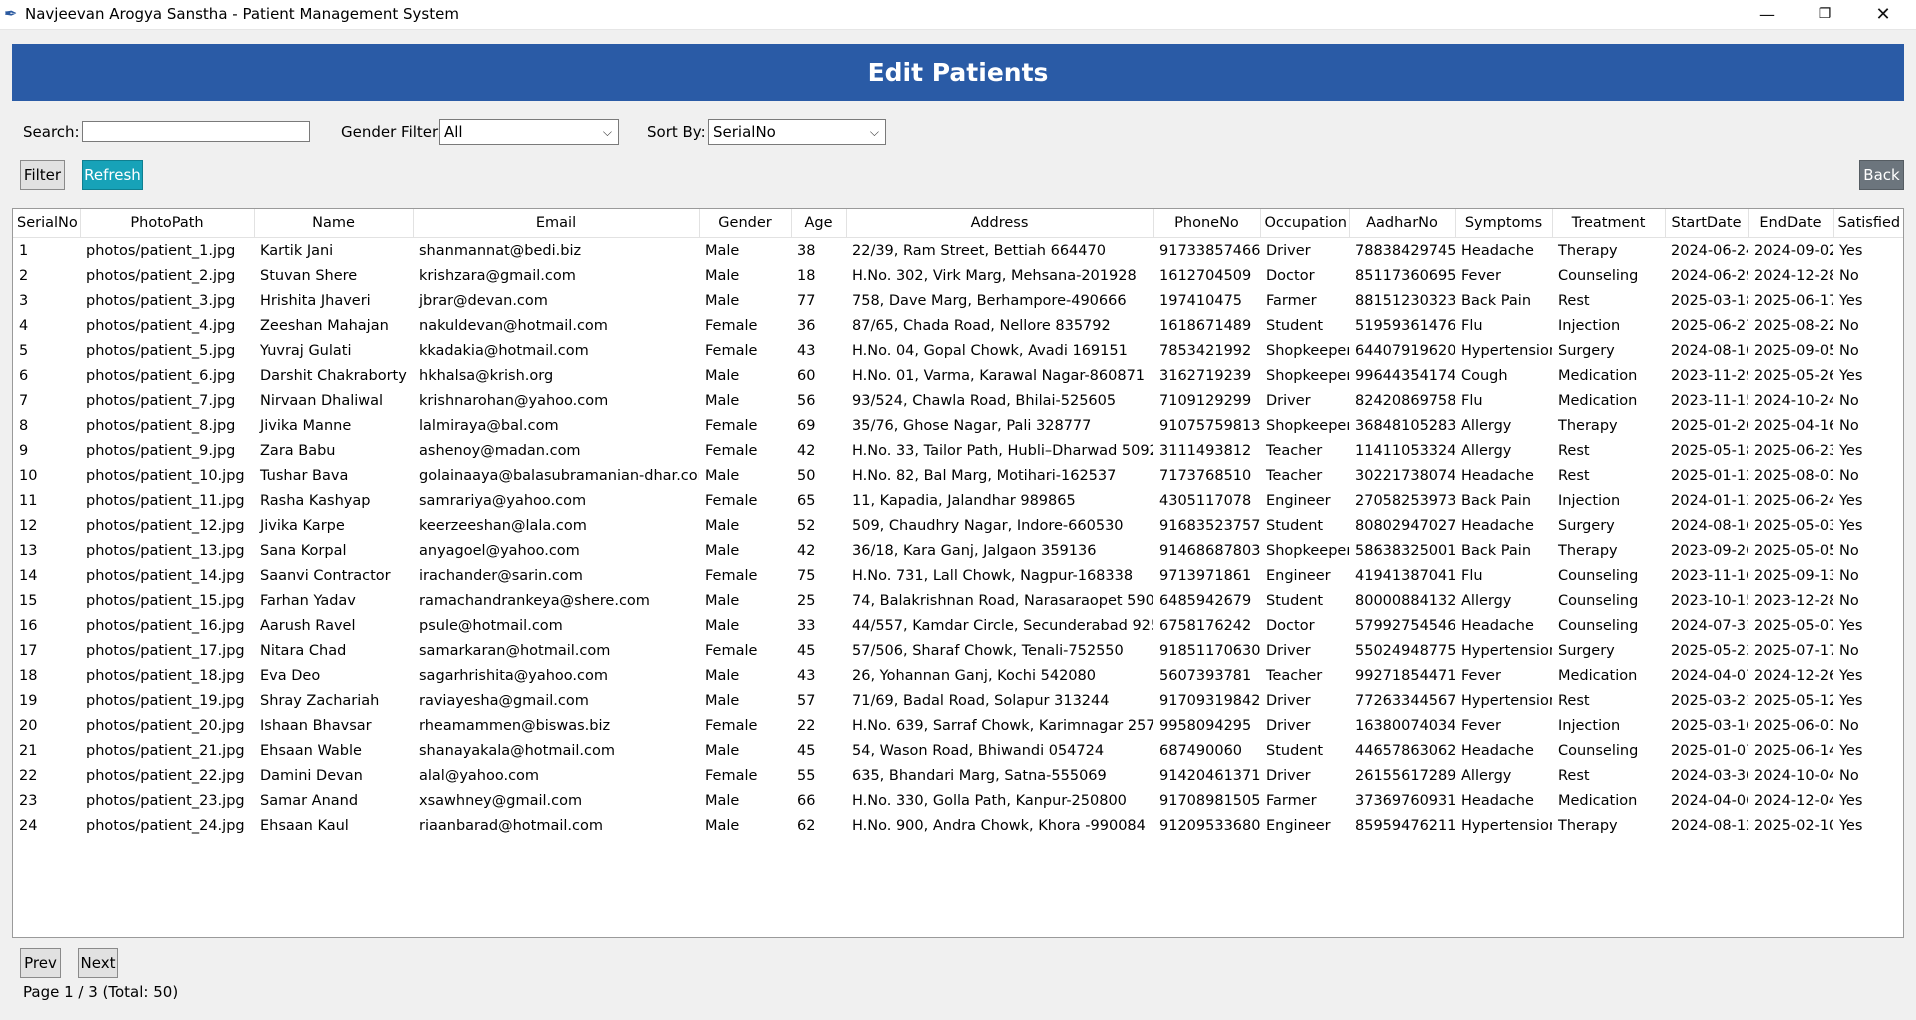 The image size is (1916, 1020). I want to click on table-cell: ashenoy@madan.com, so click(500, 450).